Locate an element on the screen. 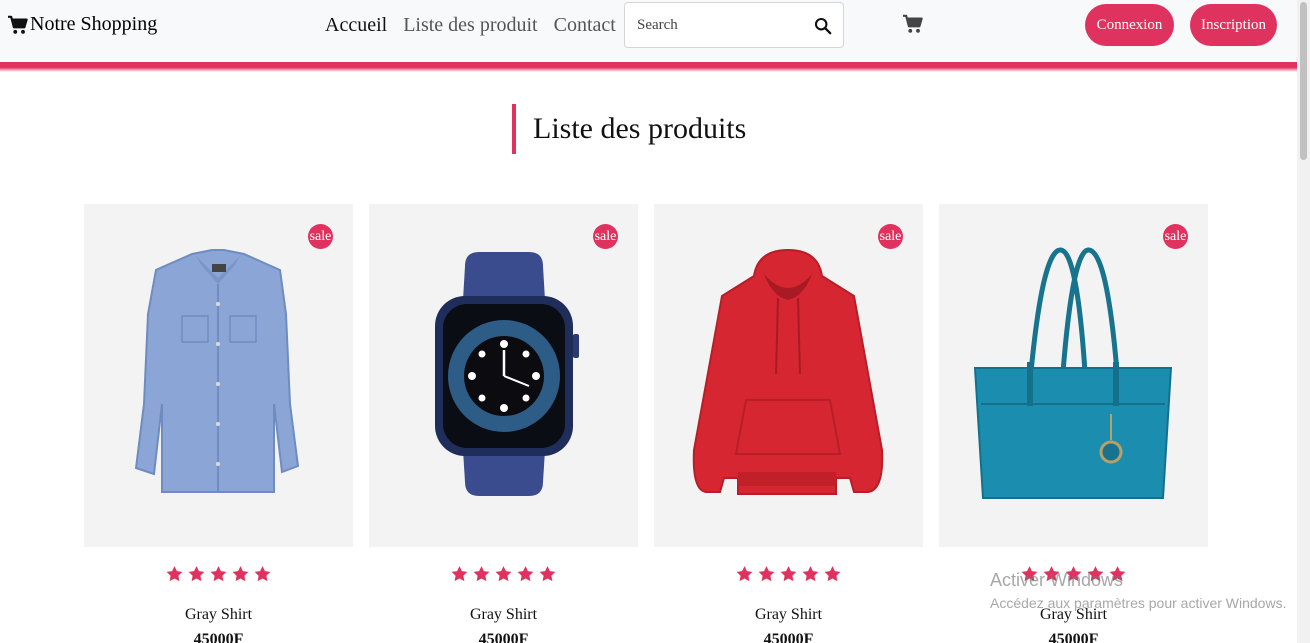 The height and width of the screenshot is (643, 1310). nav-link-liste-des-produit: Liste des produit is located at coordinates (470, 25).